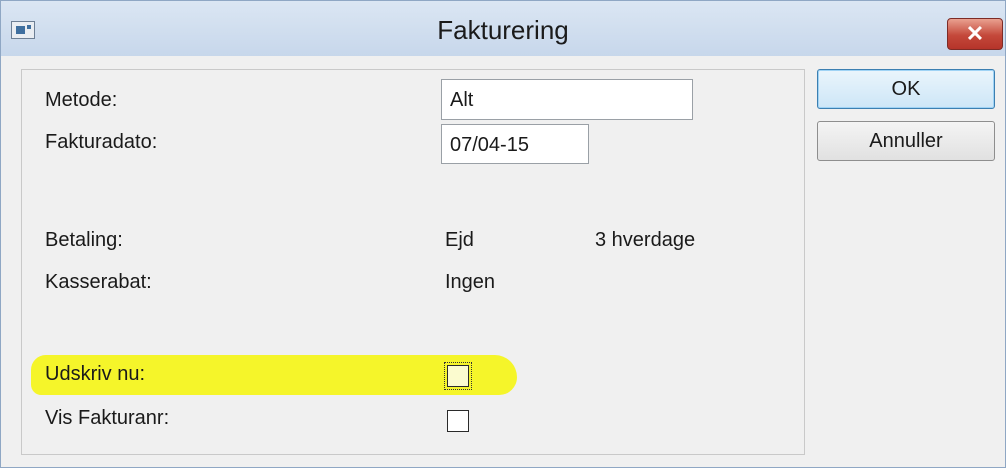 The image size is (1006, 468). I want to click on udskriv-label: Udskriv nu:, so click(95, 374).